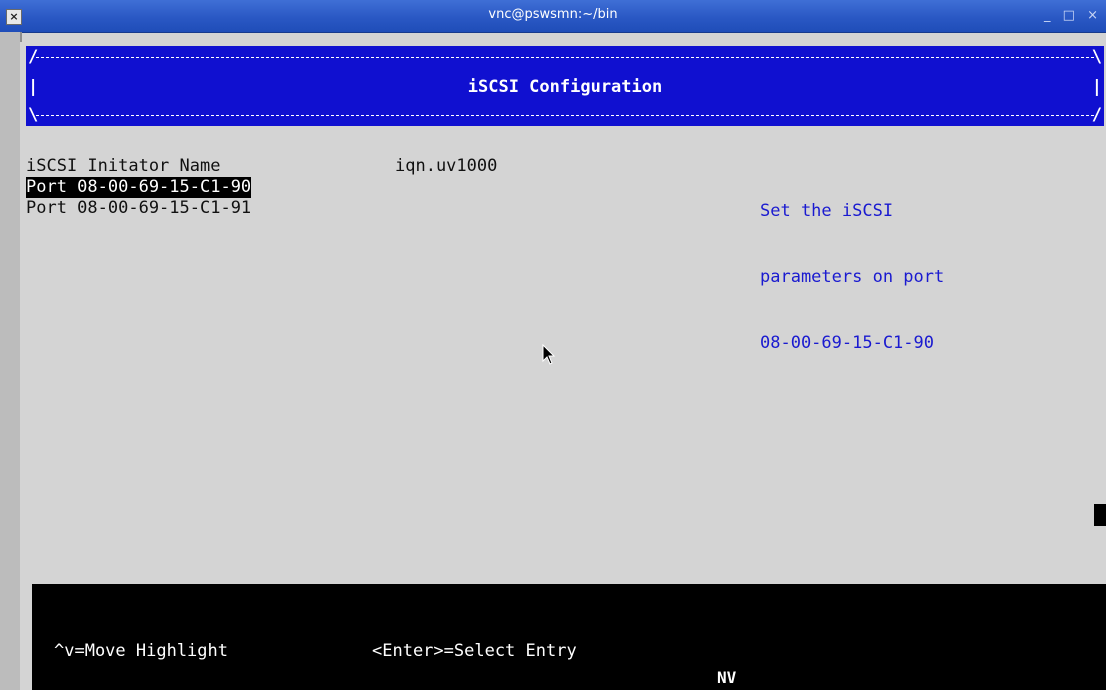 Image resolution: width=1106 pixels, height=690 pixels. What do you see at coordinates (446, 166) in the screenshot?
I see `initiator-name-value: iqn.uv1000` at bounding box center [446, 166].